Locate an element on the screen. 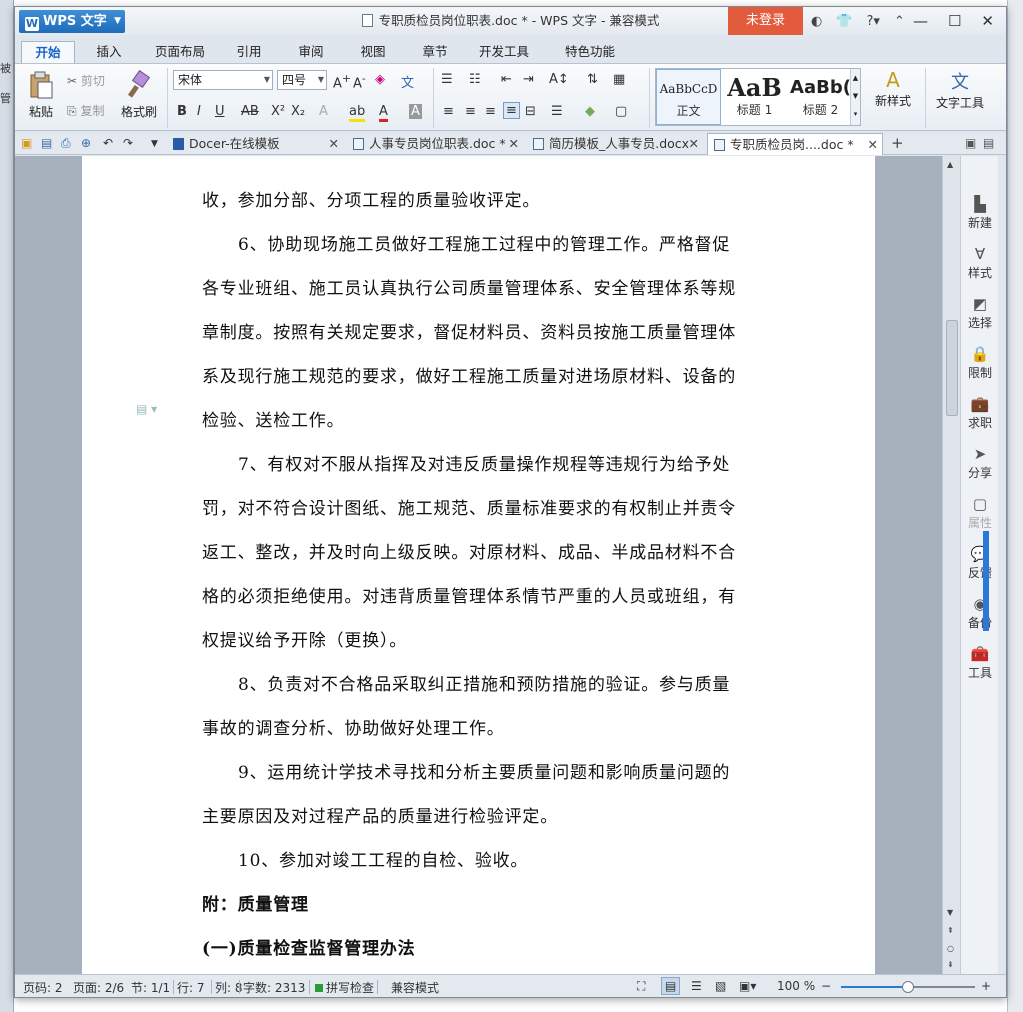 The width and height of the screenshot is (1023, 1012). align-left-icon: ≡ is located at coordinates (448, 111).